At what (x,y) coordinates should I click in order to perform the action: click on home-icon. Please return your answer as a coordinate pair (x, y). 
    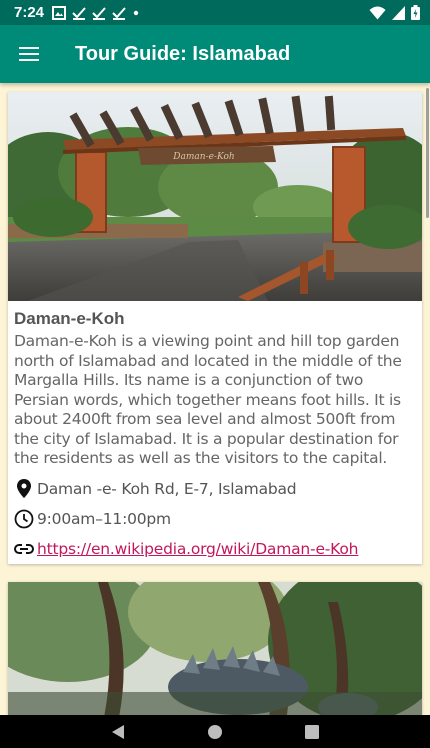
    Looking at the image, I should click on (215, 732).